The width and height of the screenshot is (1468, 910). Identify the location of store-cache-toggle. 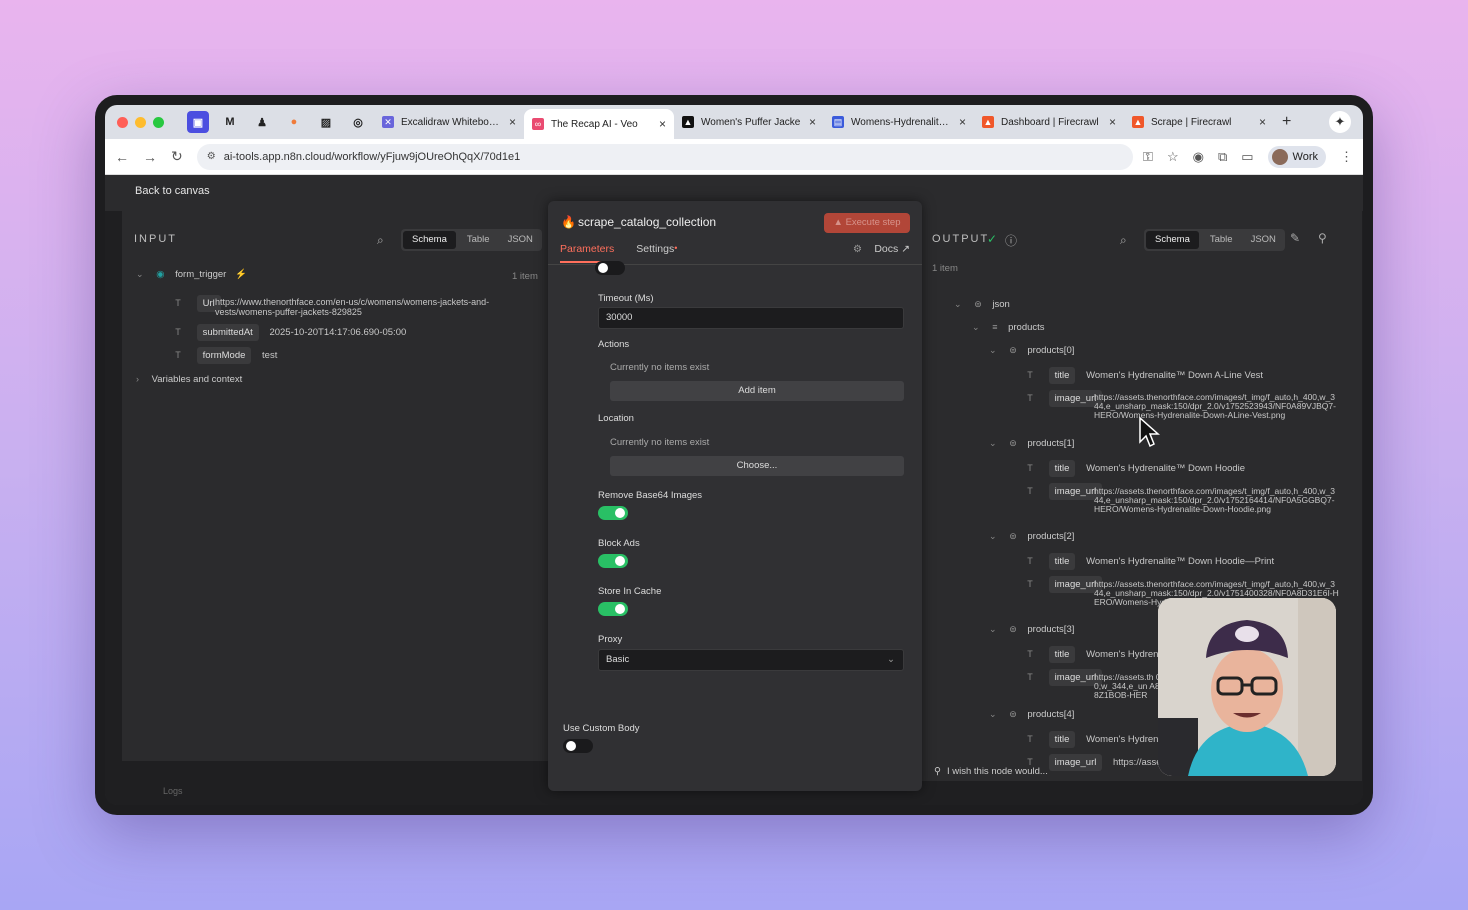
(613, 609).